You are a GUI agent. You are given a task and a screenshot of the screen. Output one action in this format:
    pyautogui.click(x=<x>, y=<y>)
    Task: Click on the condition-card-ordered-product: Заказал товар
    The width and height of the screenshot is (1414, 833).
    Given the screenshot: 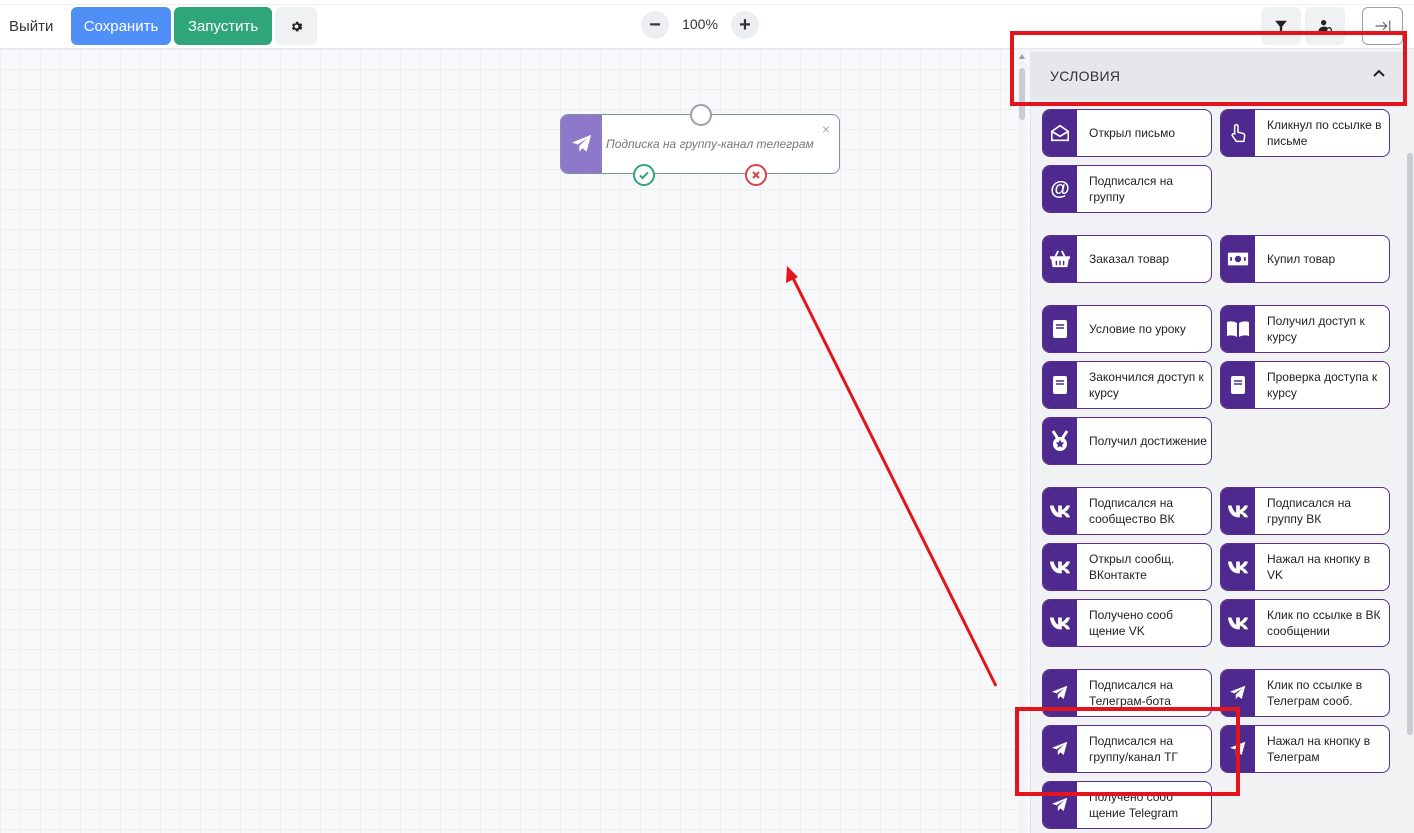 What is the action you would take?
    pyautogui.click(x=1127, y=259)
    